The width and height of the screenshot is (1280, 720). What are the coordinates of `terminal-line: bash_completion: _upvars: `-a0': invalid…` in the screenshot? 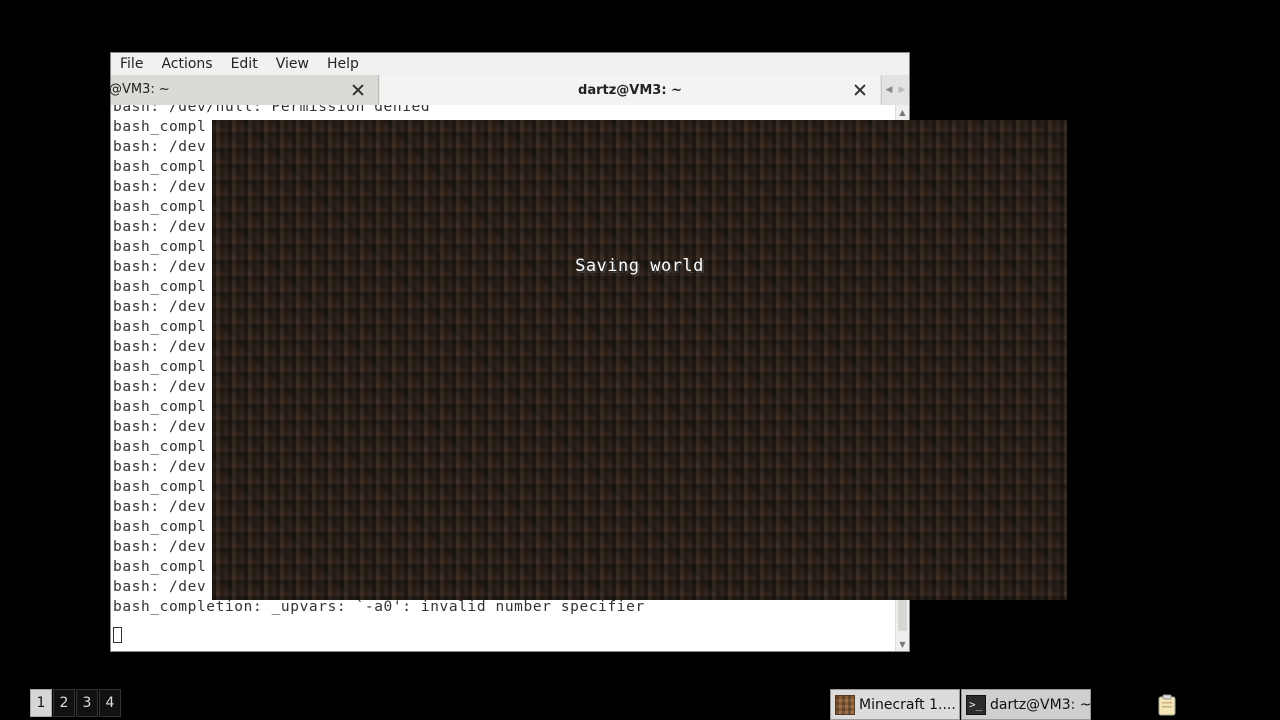 It's located at (379, 607).